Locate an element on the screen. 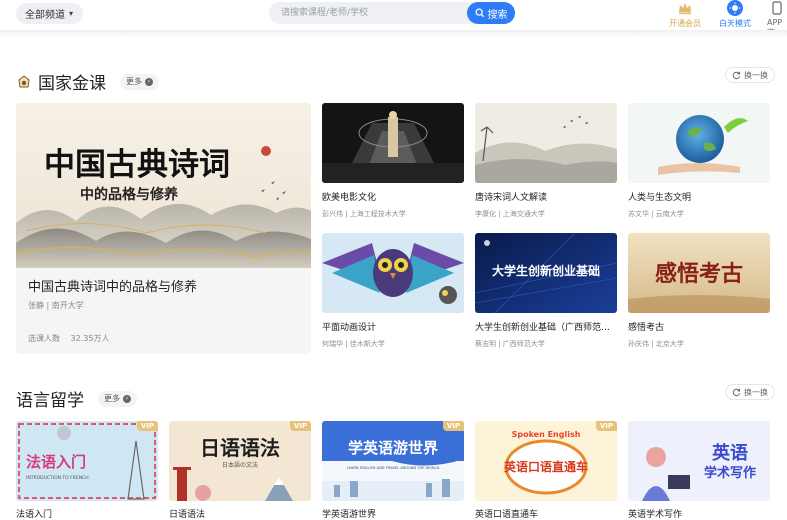  course-image-subtext: Spoken English is located at coordinates (546, 434).